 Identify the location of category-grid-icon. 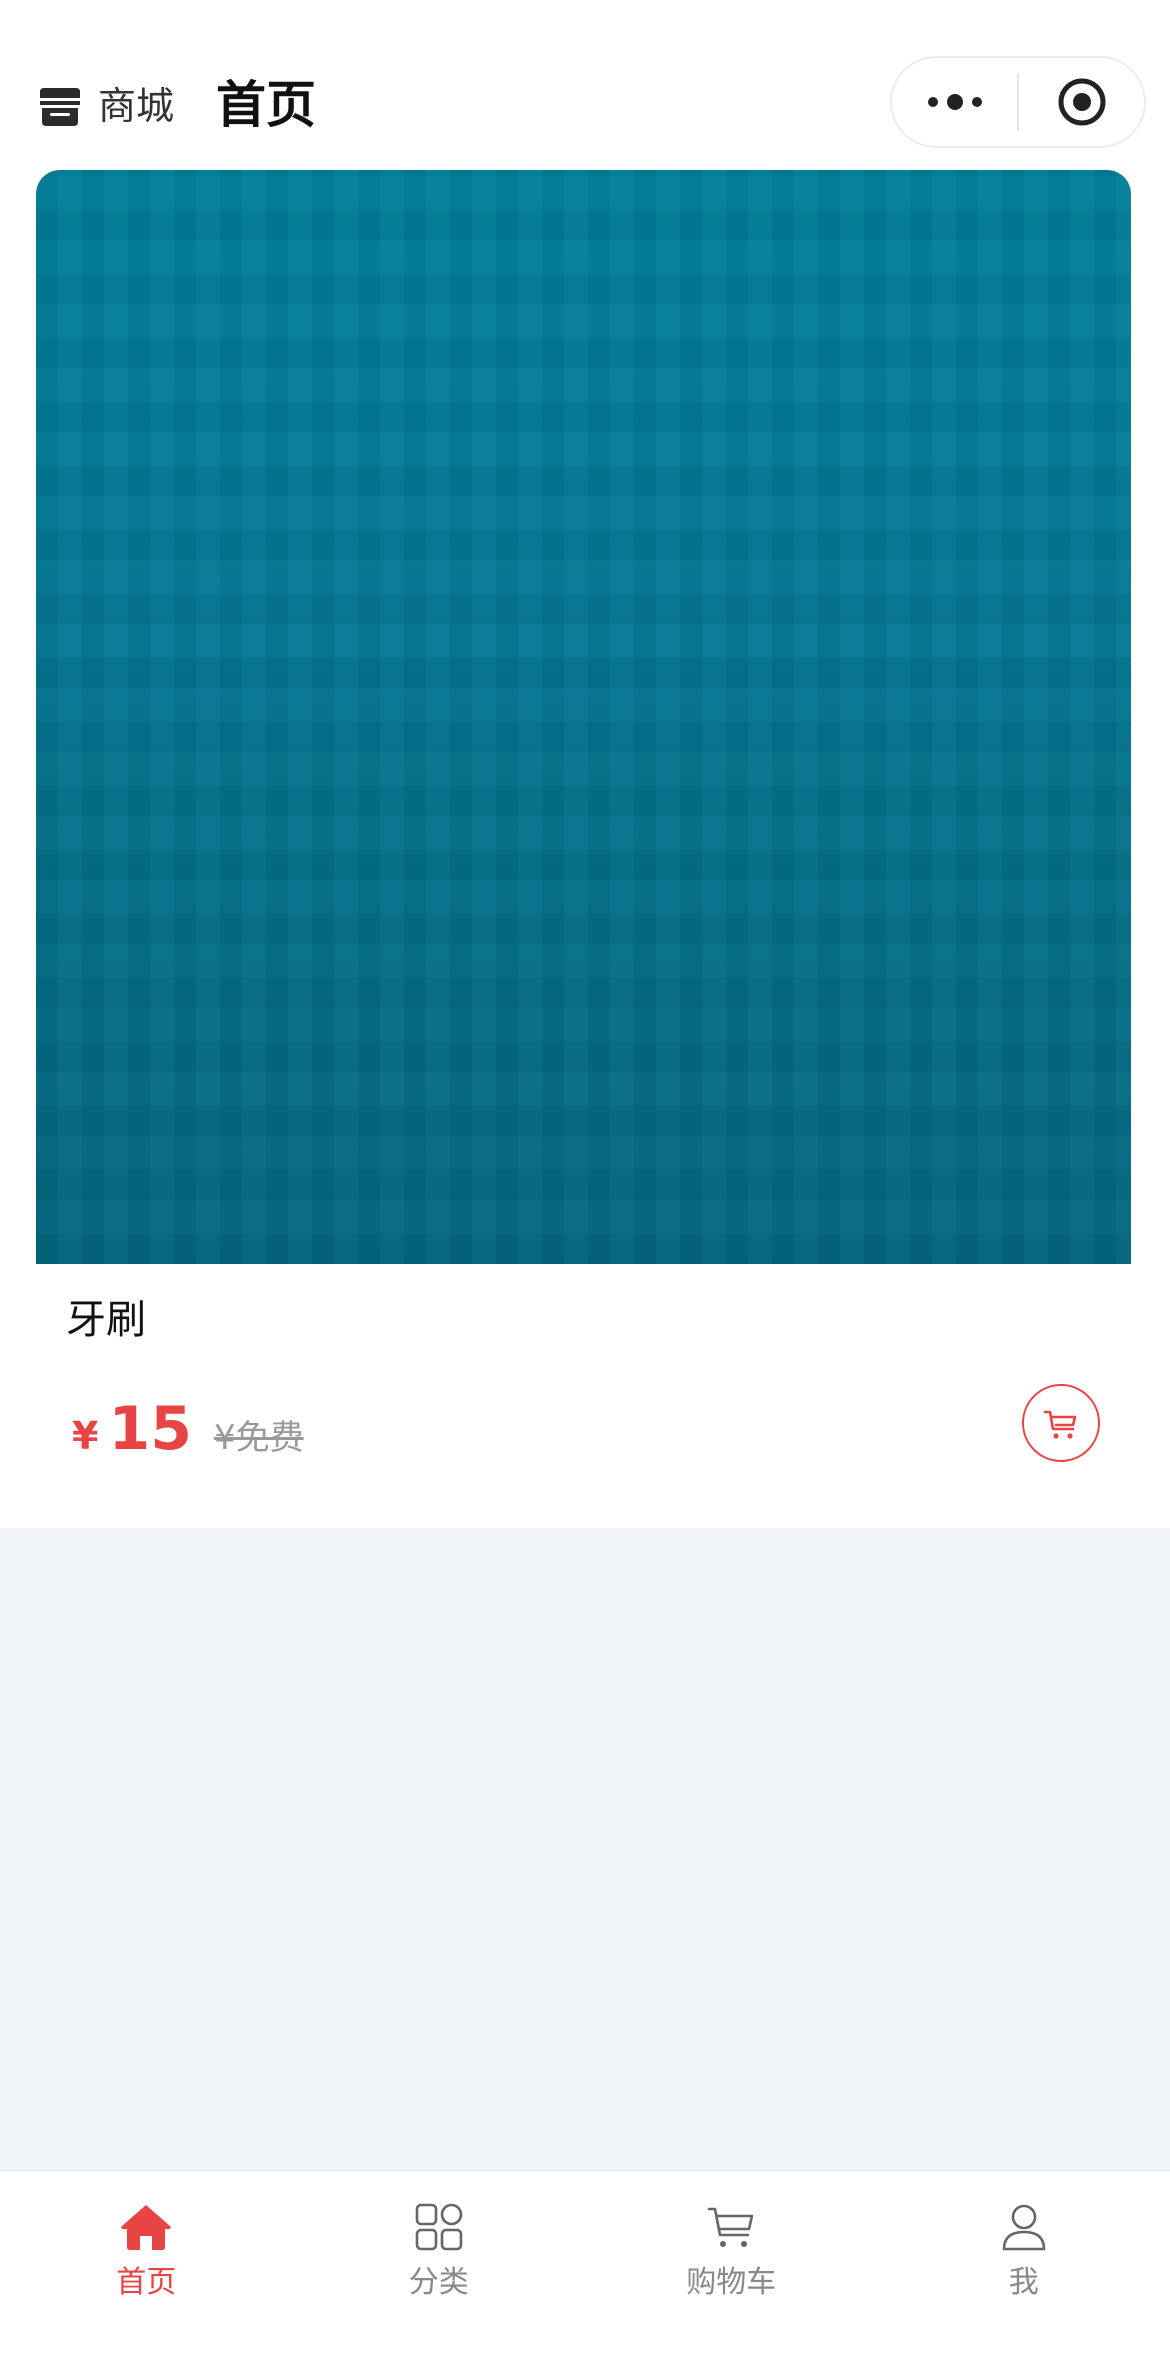
(439, 2227).